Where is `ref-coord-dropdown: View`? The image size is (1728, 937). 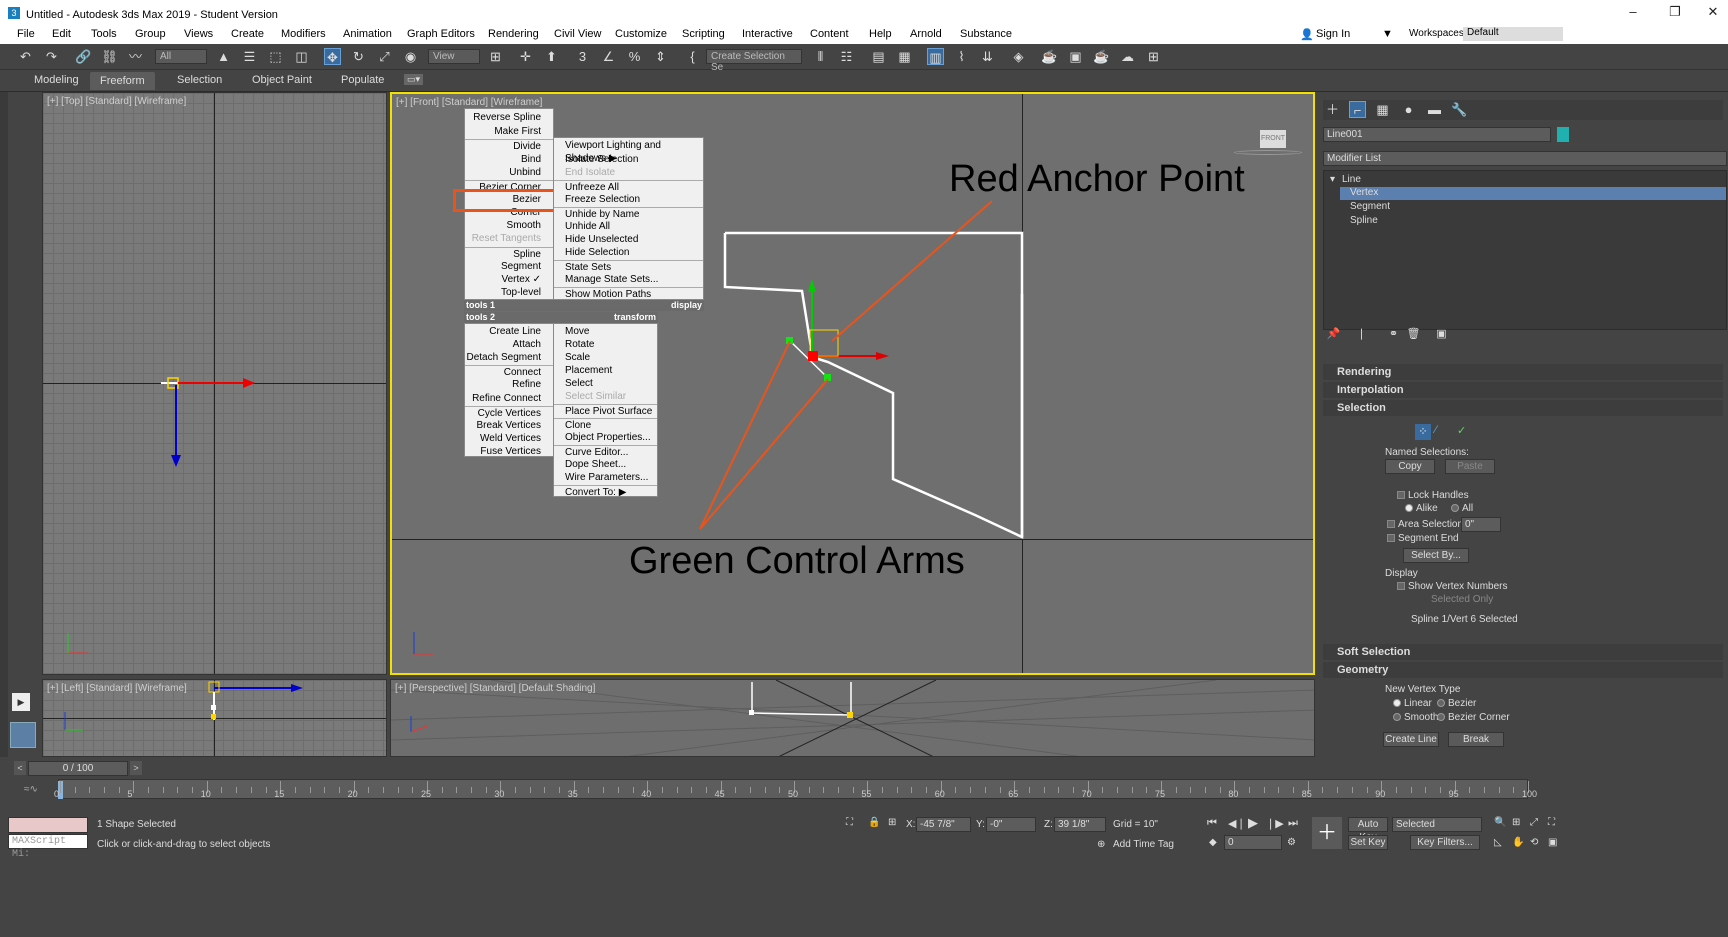
ref-coord-dropdown: View is located at coordinates (454, 56).